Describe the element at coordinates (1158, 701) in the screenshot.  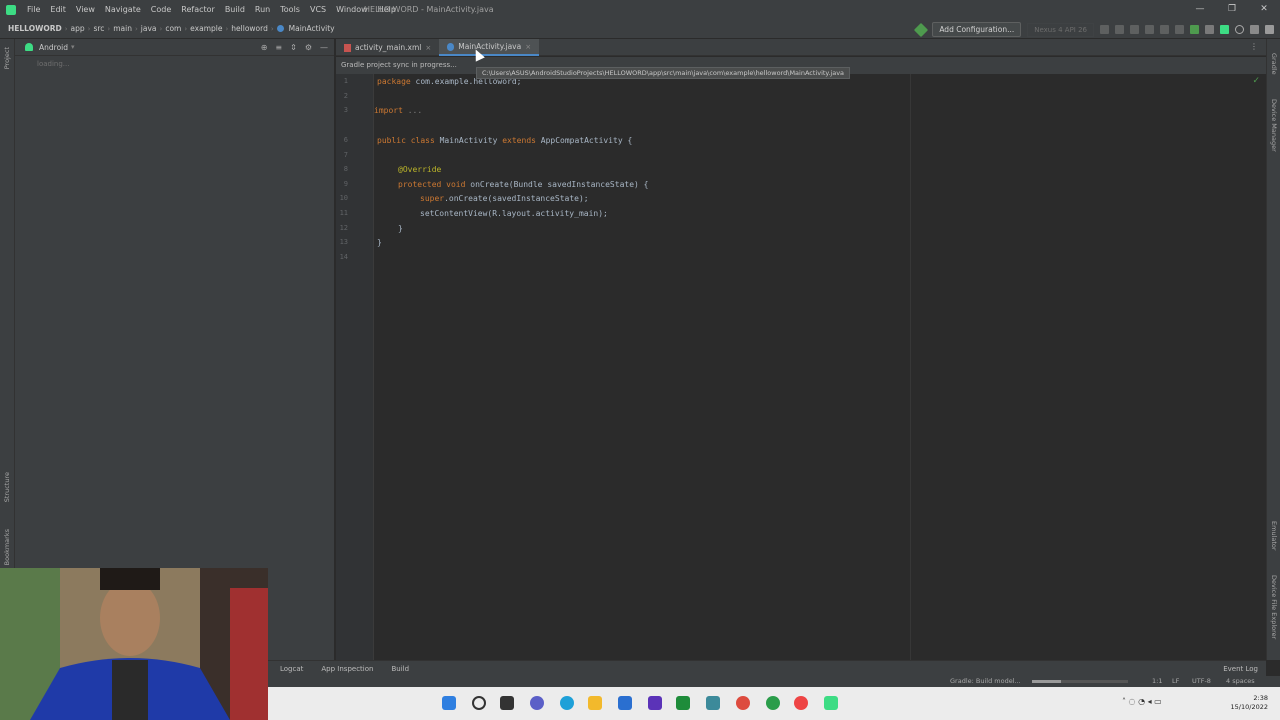
I see `battery-icon: ▭` at that location.